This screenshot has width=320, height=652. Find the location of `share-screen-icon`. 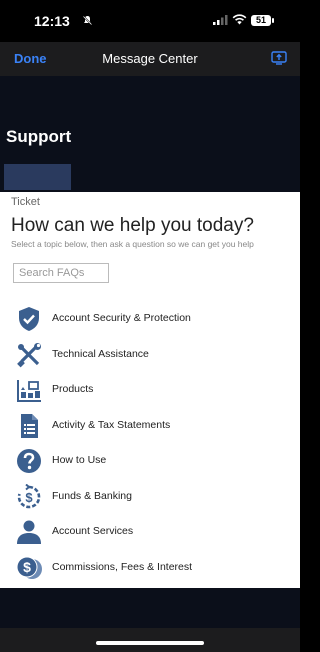

share-screen-icon is located at coordinates (279, 58).